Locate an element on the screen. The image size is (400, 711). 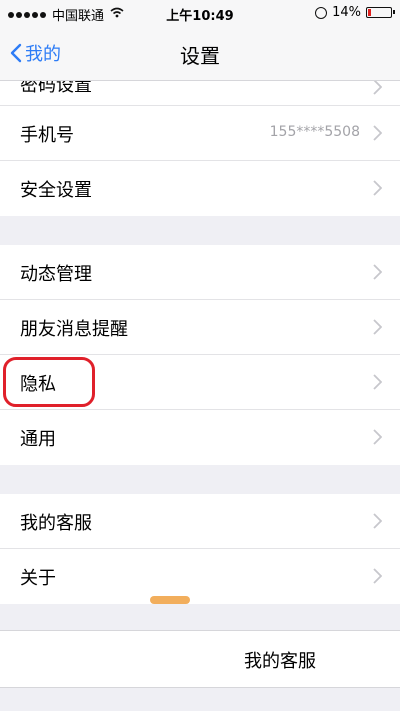
orientation-lock-icon is located at coordinates (321, 12).